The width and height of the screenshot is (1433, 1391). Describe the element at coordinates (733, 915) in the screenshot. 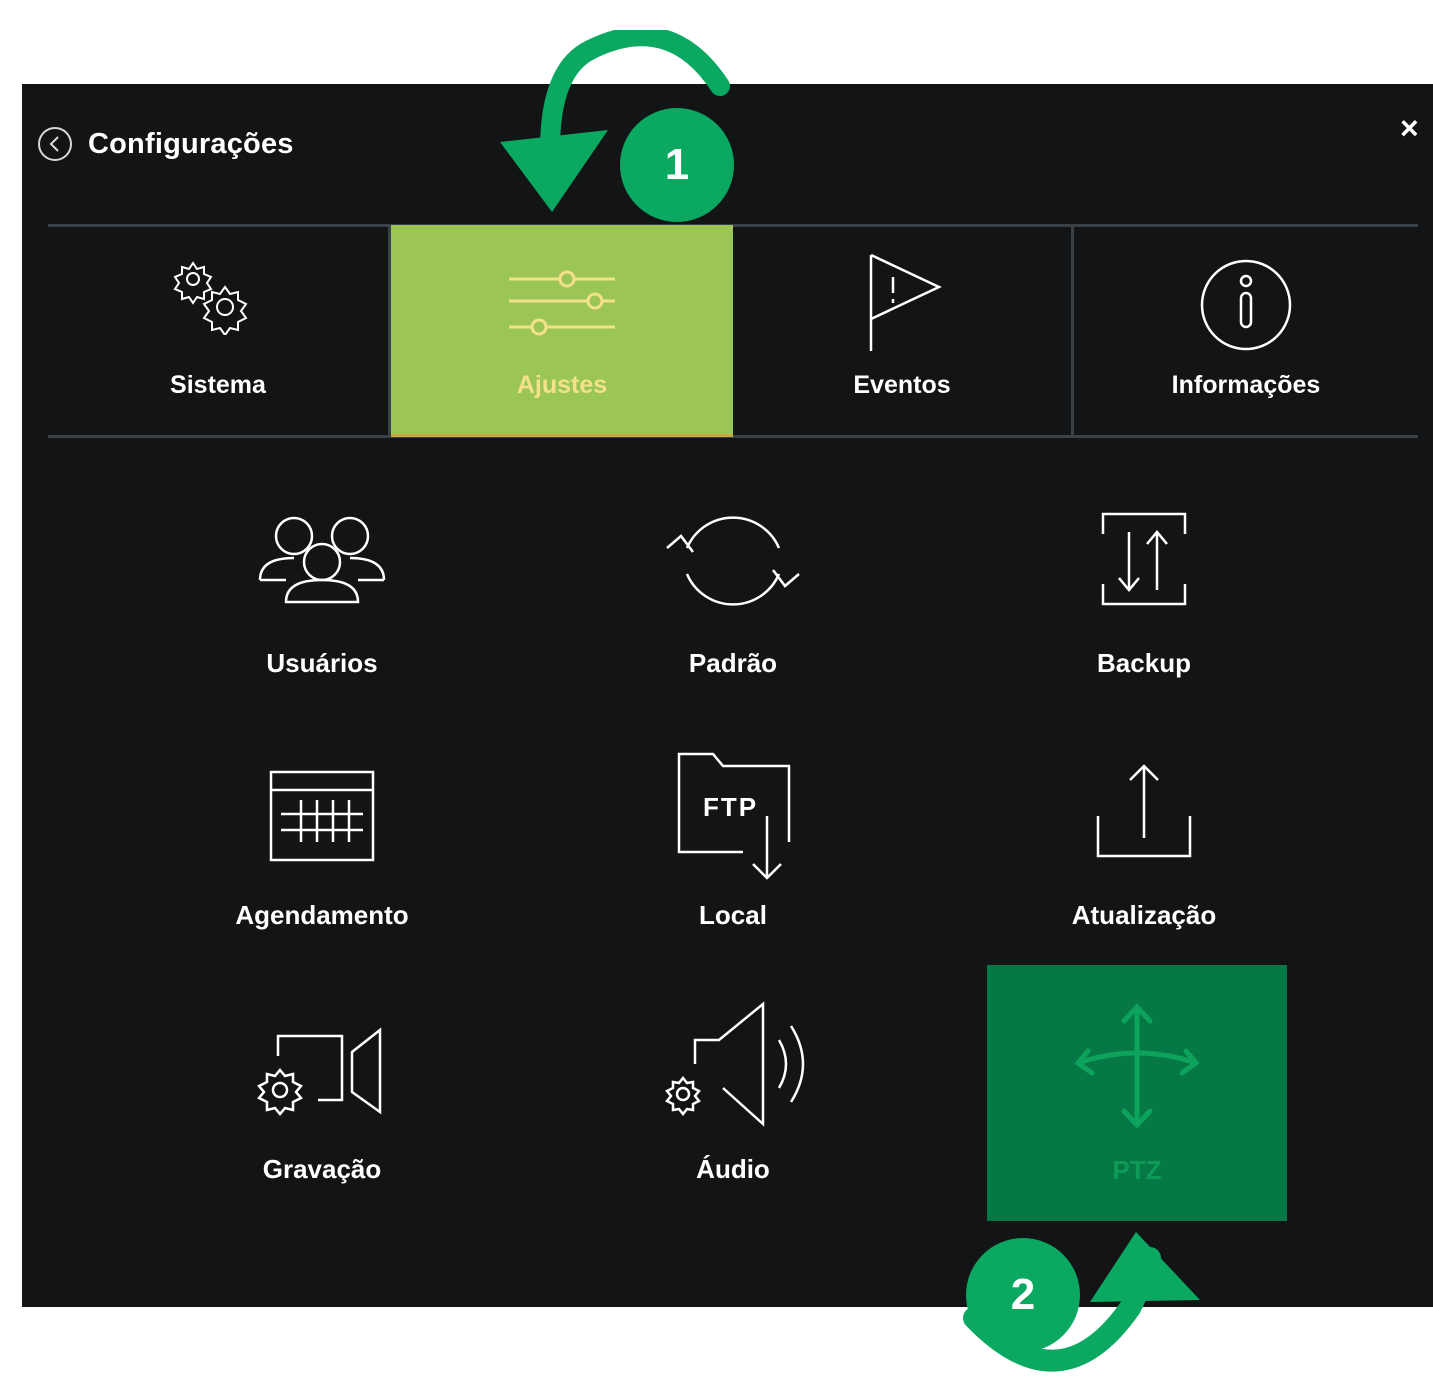

I see `grid-item-label: Local` at that location.